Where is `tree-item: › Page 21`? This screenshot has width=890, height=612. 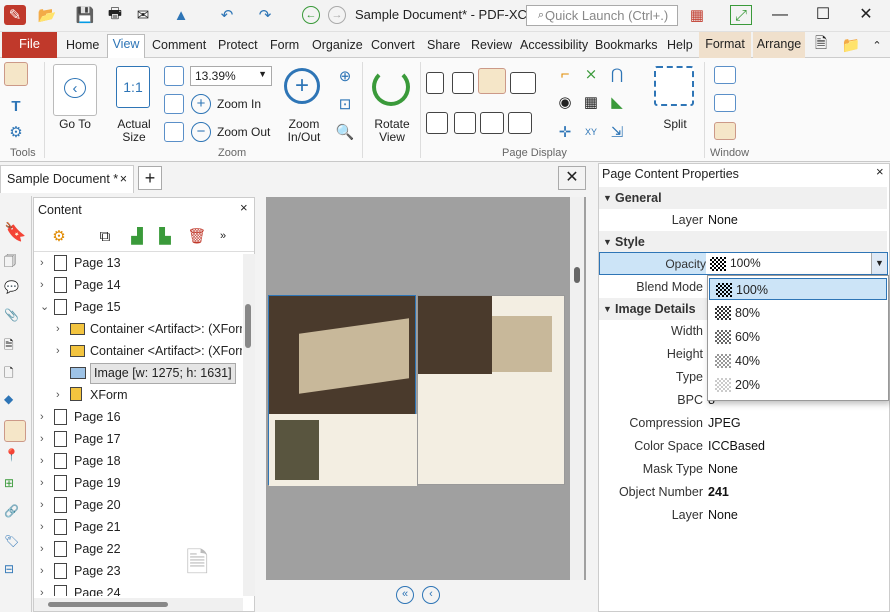 tree-item: › Page 21 is located at coordinates (138, 527).